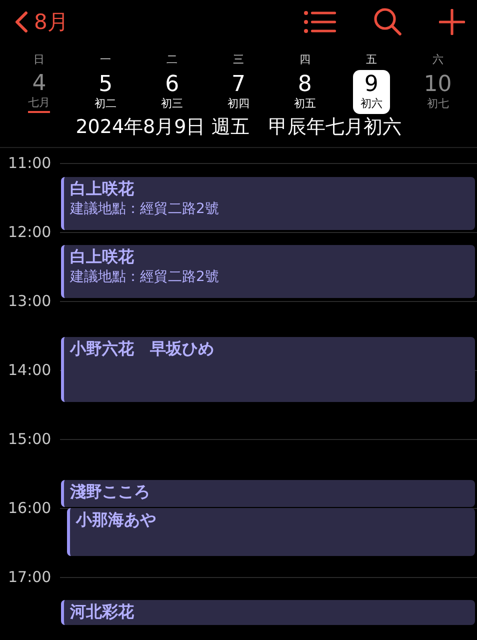 The width and height of the screenshot is (477, 640). Describe the element at coordinates (105, 104) in the screenshot. I see `lunar-date: 初二` at that location.